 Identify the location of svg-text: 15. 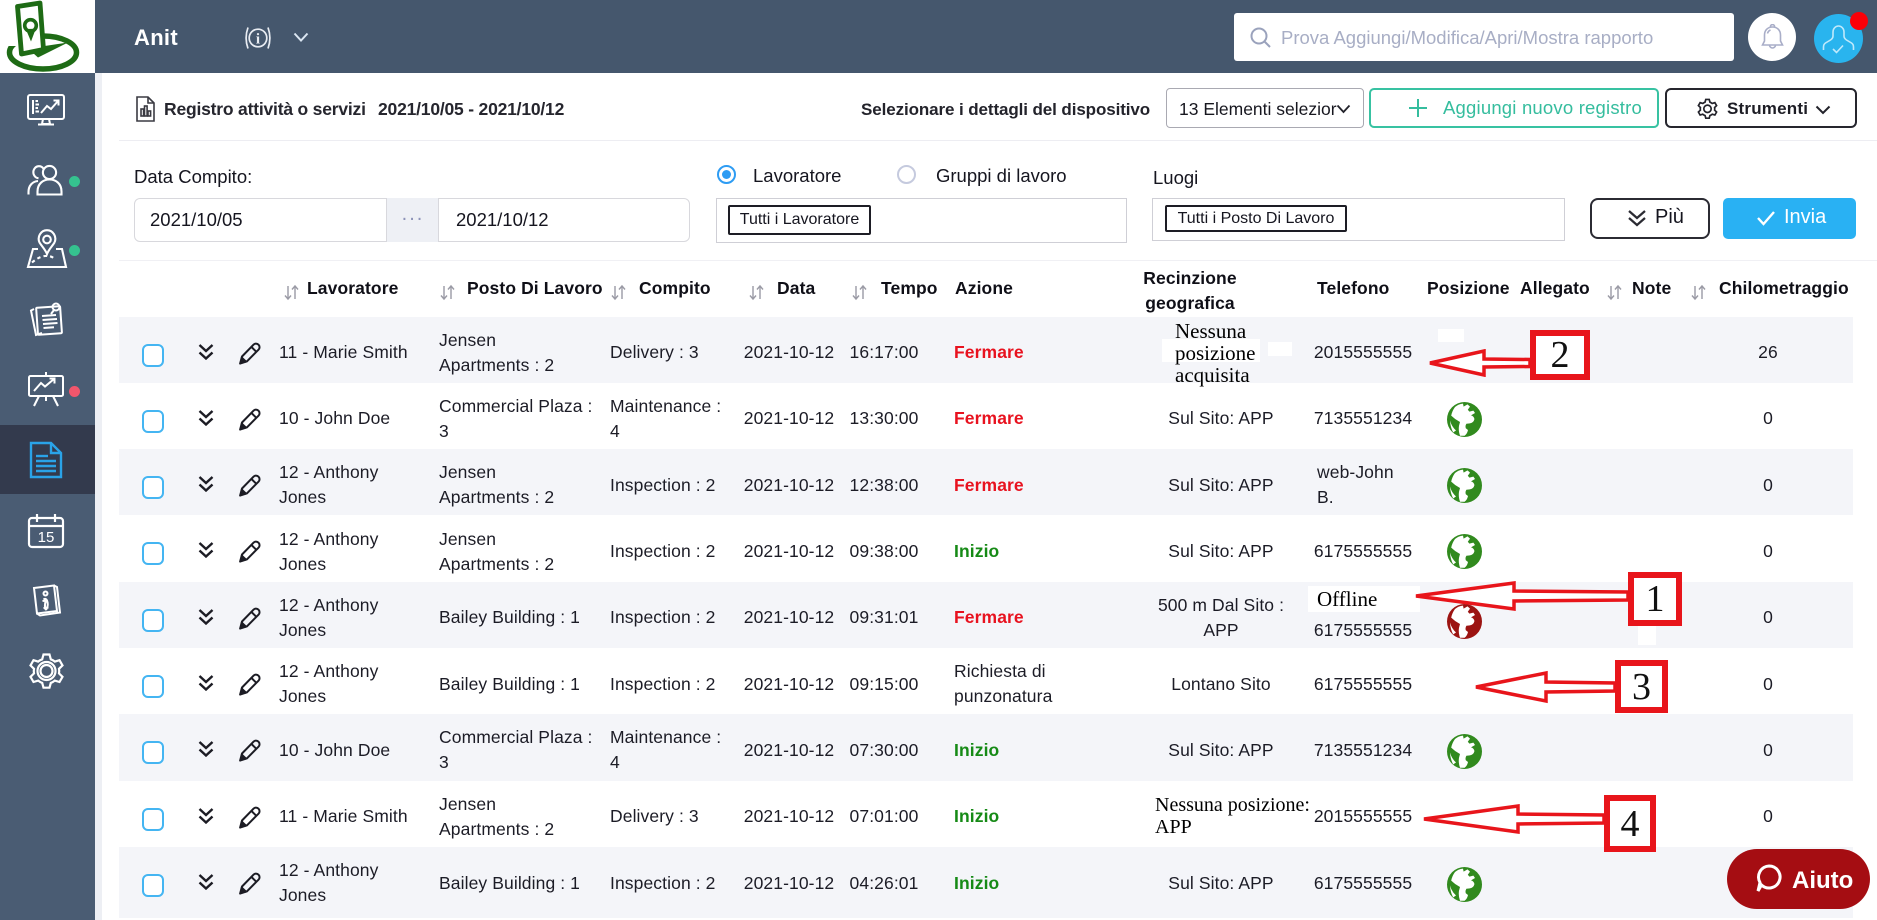
(46, 537).